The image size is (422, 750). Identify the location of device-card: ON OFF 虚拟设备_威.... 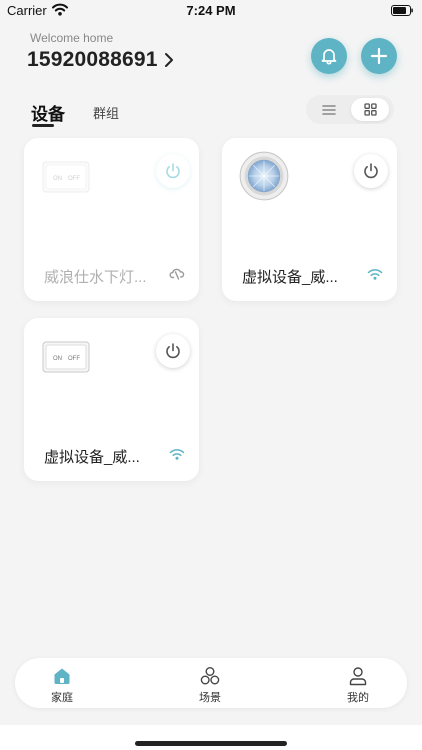
(111, 399).